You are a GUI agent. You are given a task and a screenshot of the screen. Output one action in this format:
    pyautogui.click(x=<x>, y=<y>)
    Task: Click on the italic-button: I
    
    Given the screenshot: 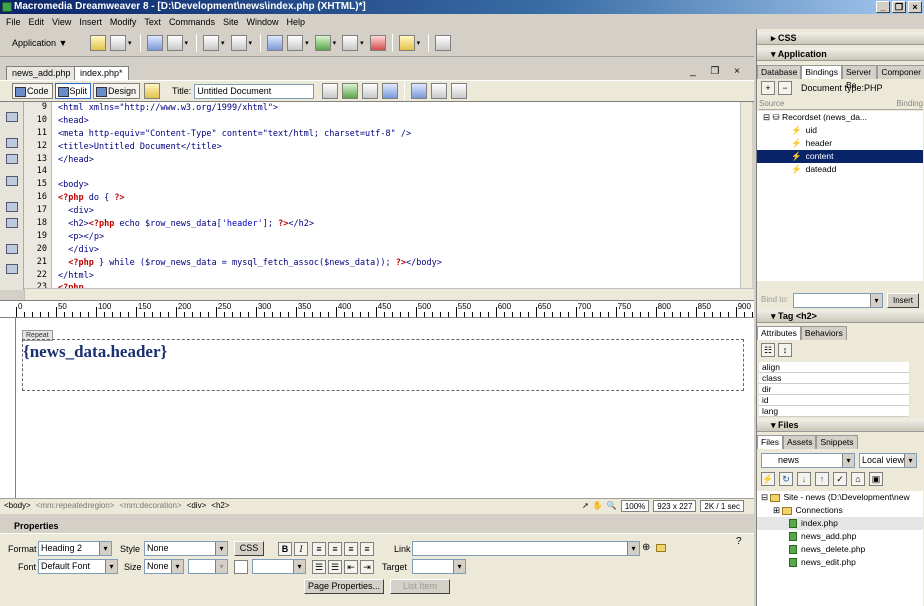 What is the action you would take?
    pyautogui.click(x=301, y=549)
    